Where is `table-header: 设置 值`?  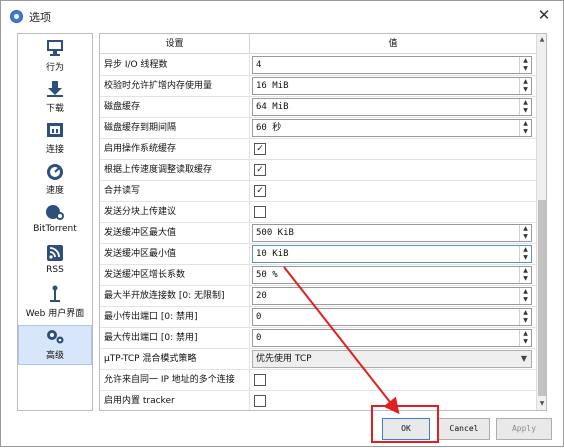 table-header: 设置 值 is located at coordinates (318, 44).